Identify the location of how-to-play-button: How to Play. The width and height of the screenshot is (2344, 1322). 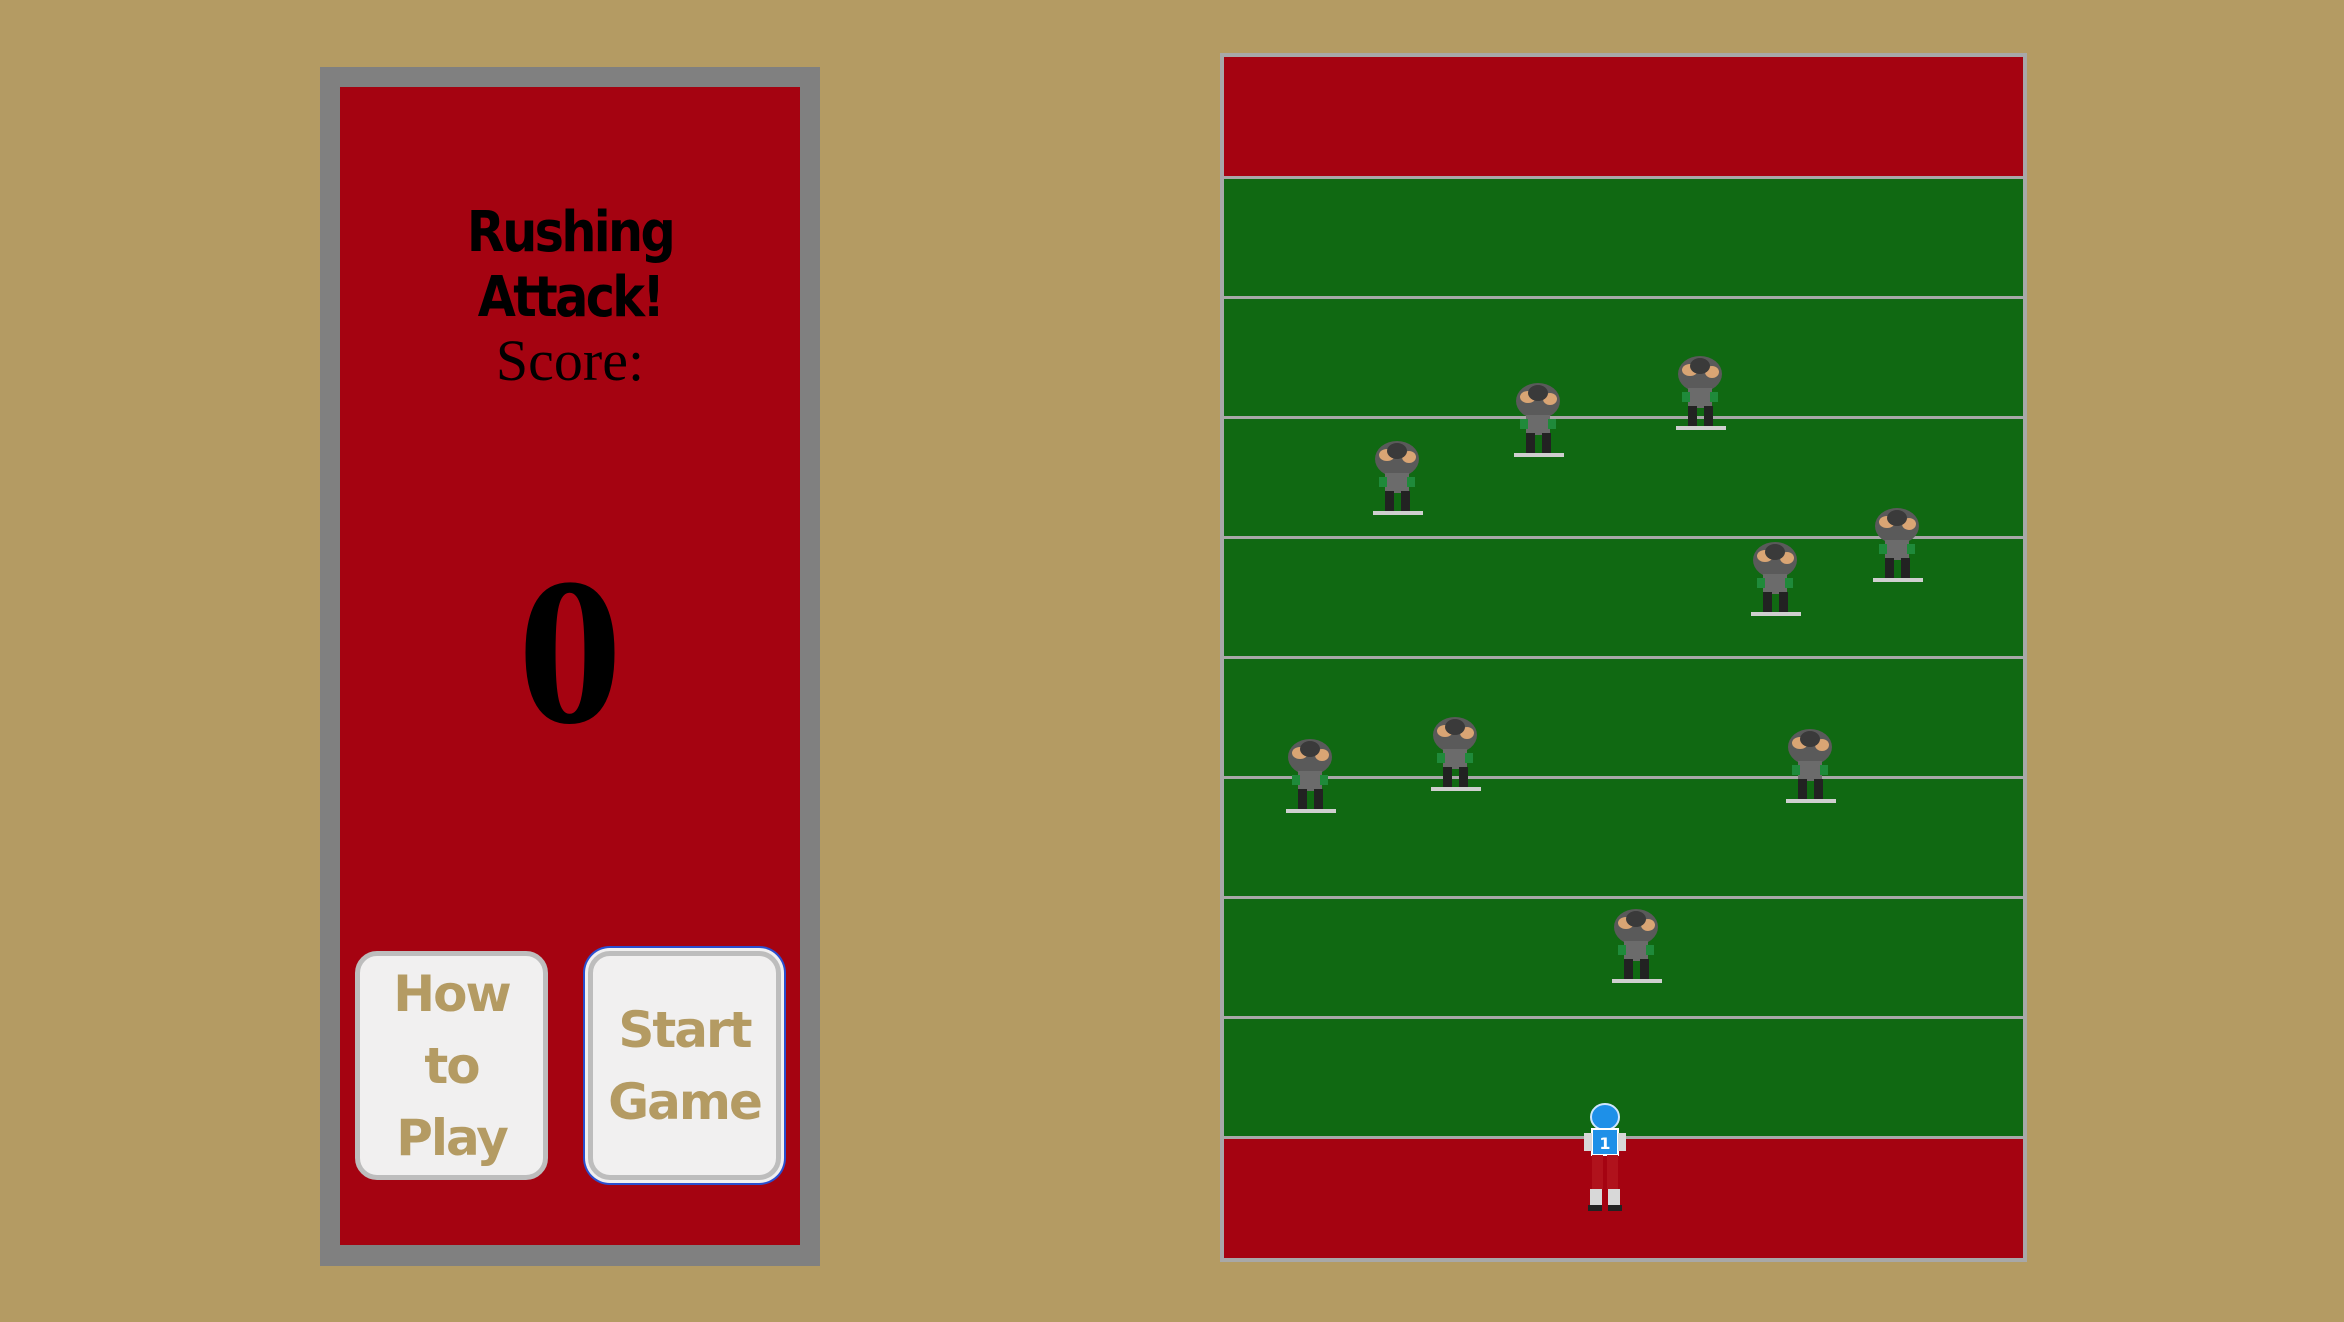
(451, 1065).